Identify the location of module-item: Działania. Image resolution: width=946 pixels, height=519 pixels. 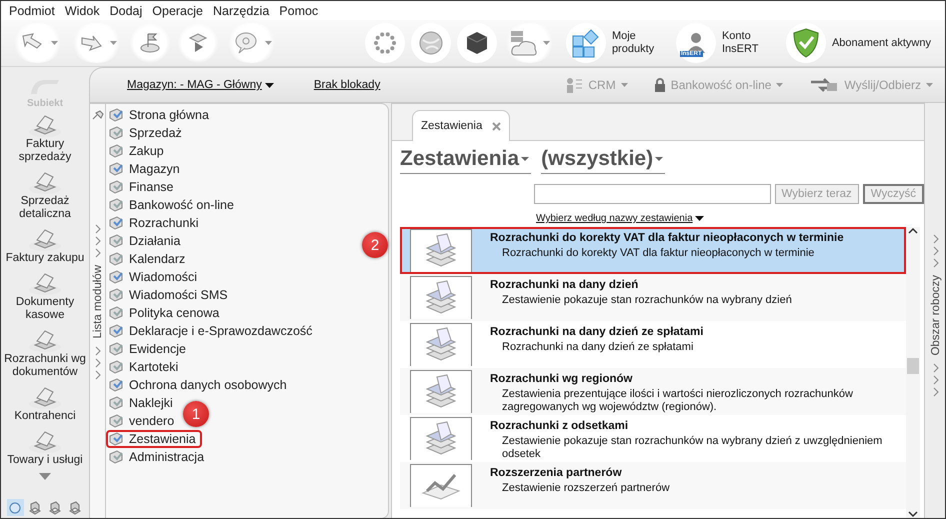
(146, 241).